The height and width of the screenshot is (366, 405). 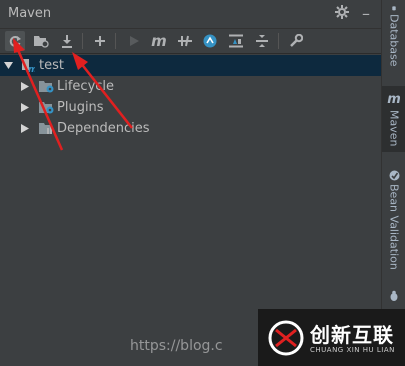 What do you see at coordinates (190, 65) in the screenshot?
I see `tree-row-root: m test` at bounding box center [190, 65].